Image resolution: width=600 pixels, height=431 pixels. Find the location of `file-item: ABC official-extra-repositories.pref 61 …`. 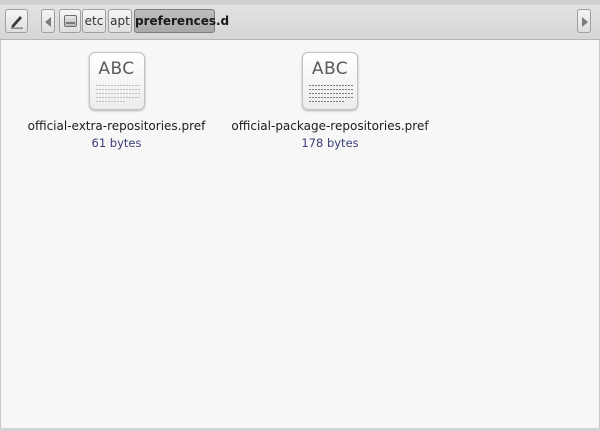

file-item: ABC official-extra-repositories.pref 61 … is located at coordinates (116, 101).